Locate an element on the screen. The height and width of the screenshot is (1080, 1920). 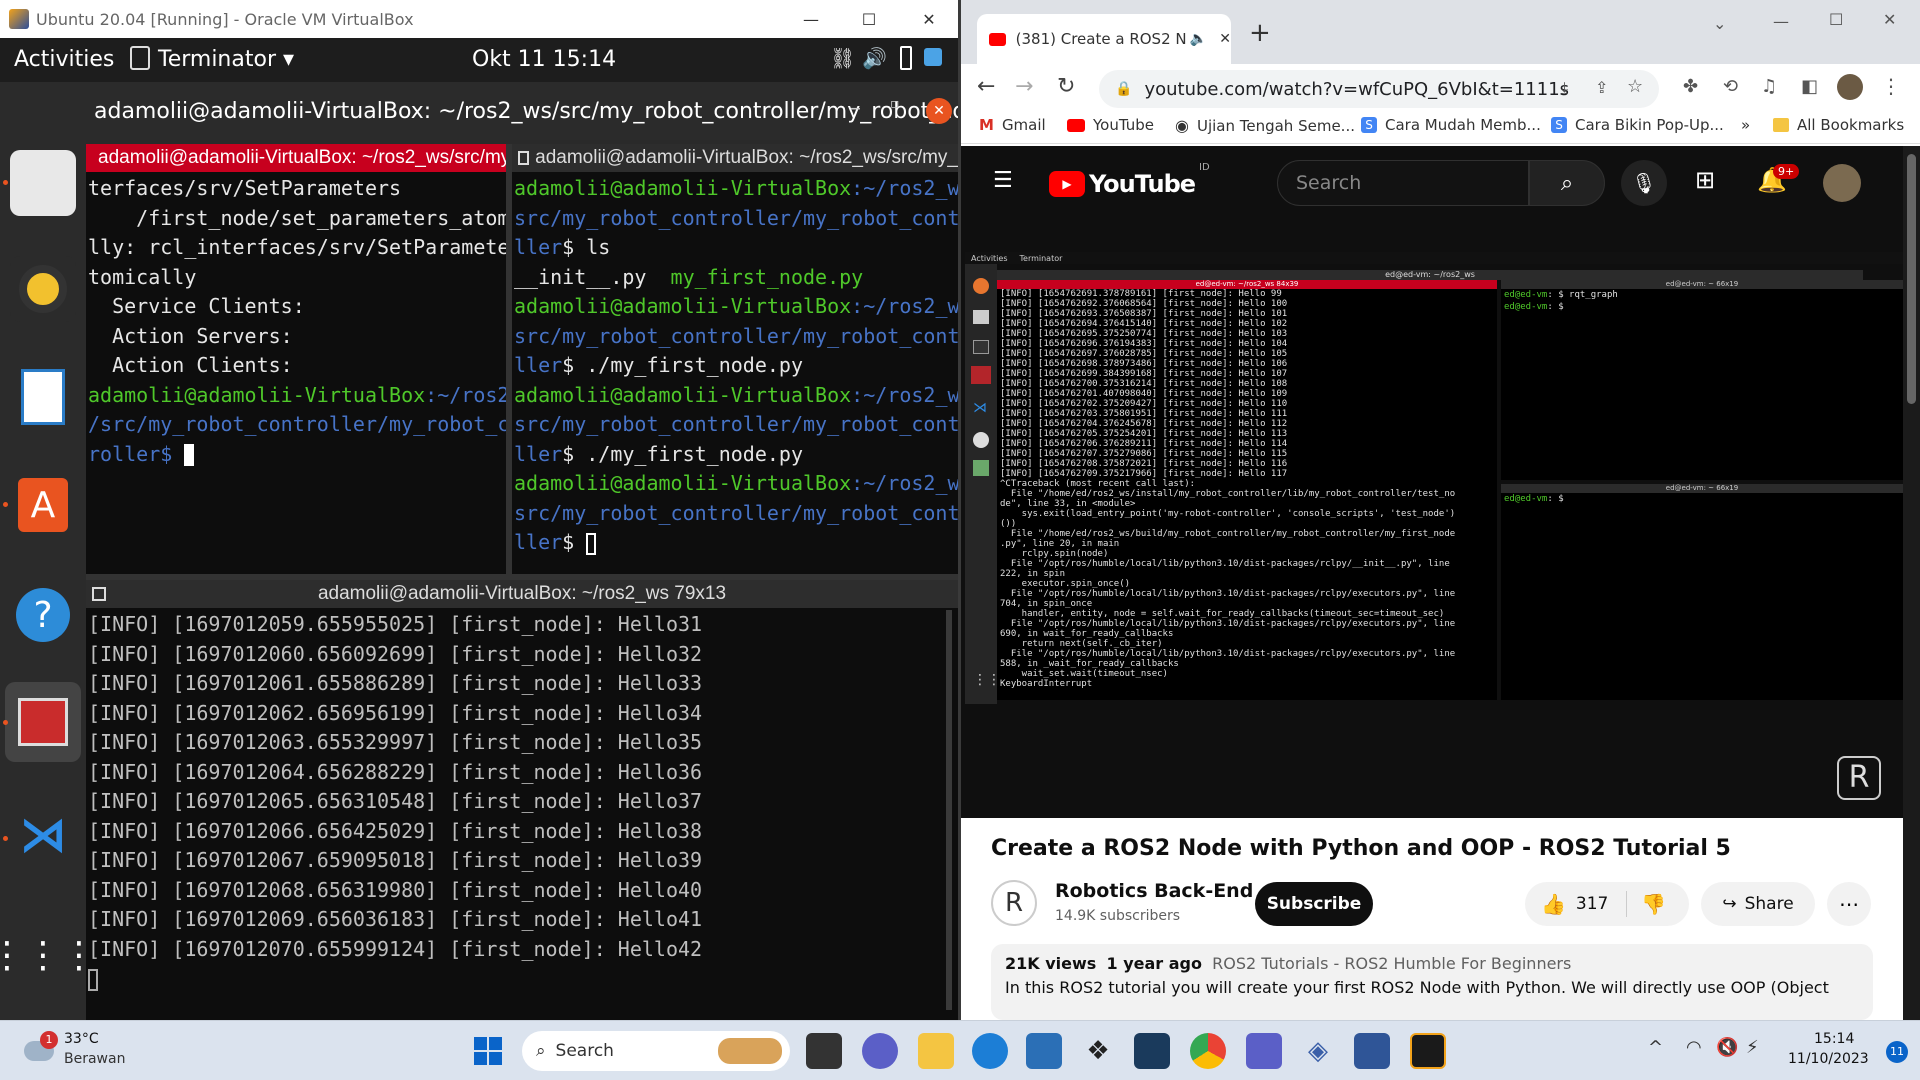
wifi-icon: ◠ is located at coordinates (1694, 1047).